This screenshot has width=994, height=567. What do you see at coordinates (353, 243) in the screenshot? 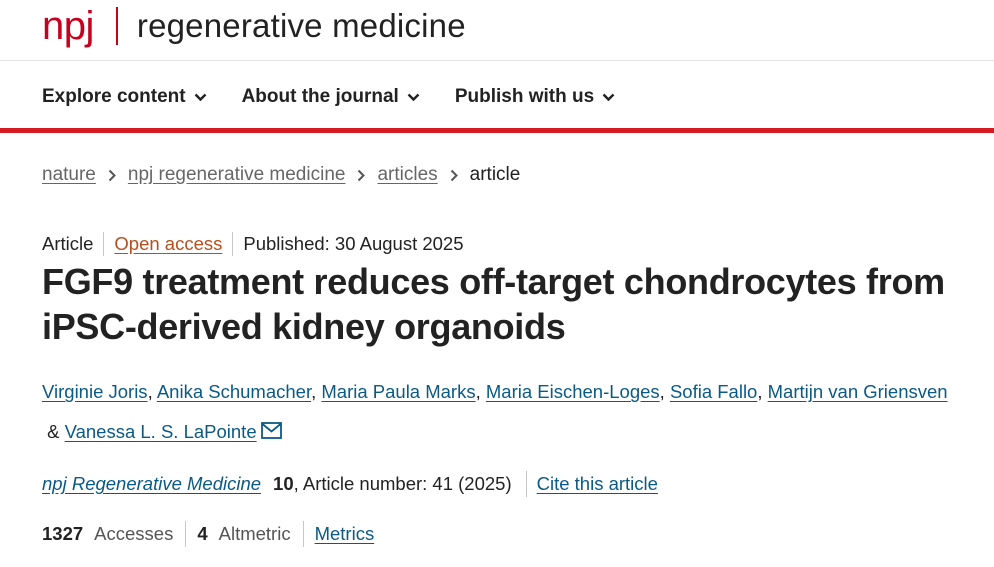
I see `published-date: Published: 30 August 2025` at bounding box center [353, 243].